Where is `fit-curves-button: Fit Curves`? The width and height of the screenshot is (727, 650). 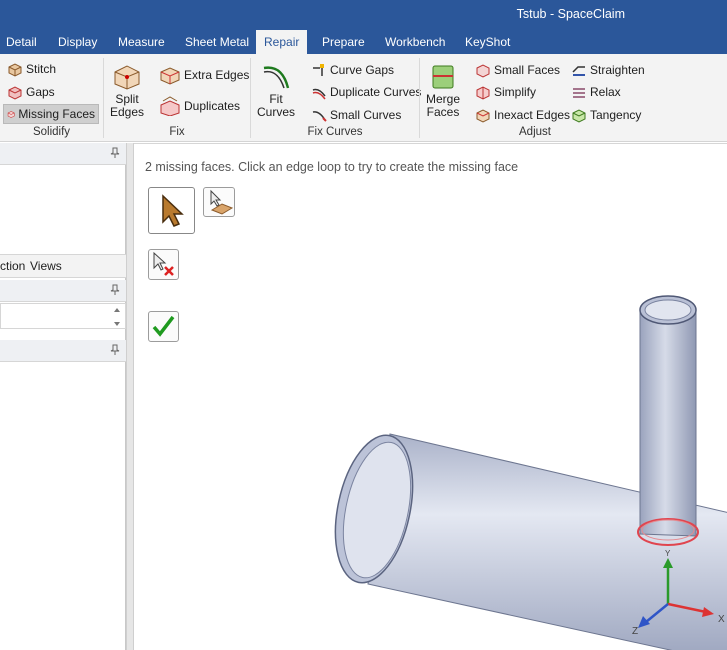 fit-curves-button: Fit Curves is located at coordinates (276, 90).